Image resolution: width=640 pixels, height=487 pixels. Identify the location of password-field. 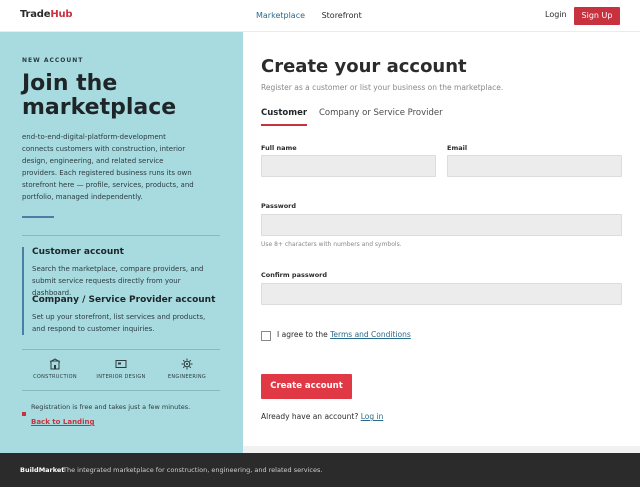
(441, 225).